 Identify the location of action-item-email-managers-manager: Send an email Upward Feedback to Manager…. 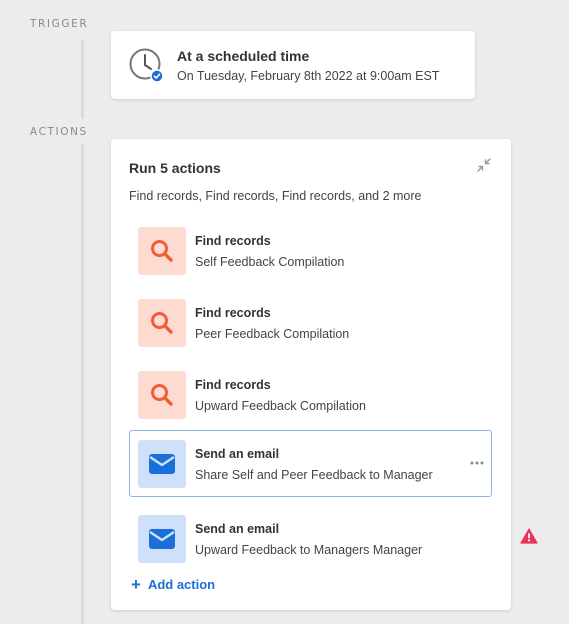
(310, 539).